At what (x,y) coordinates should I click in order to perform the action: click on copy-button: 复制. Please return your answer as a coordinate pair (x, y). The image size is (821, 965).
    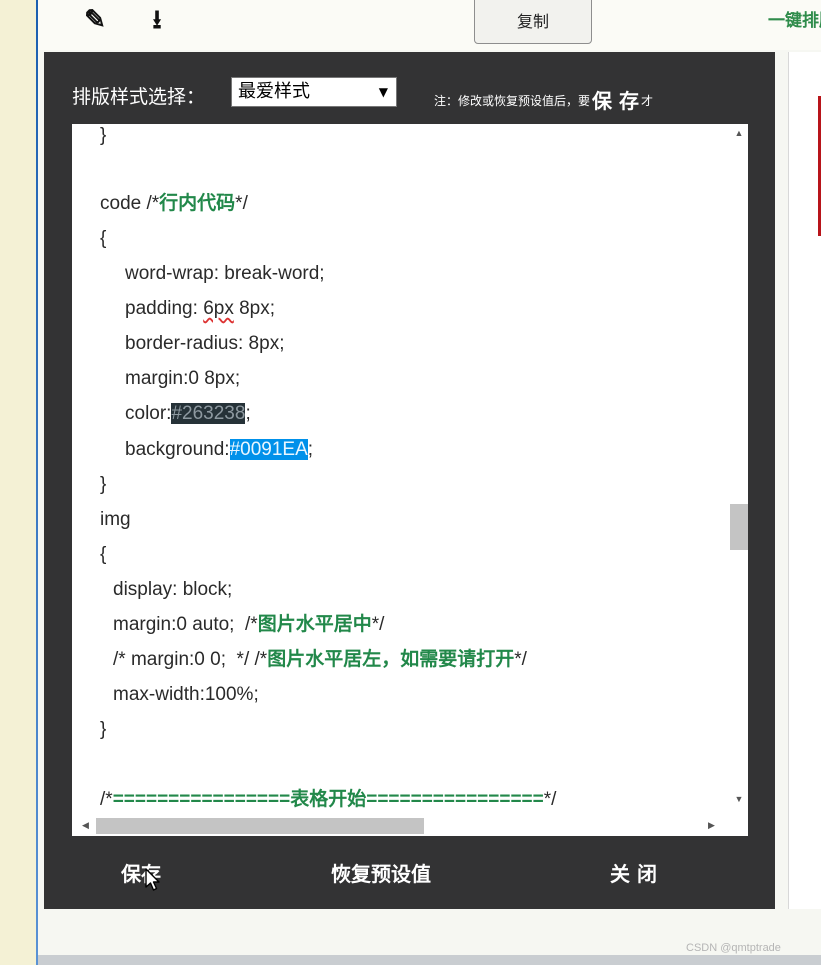
    Looking at the image, I should click on (533, 22).